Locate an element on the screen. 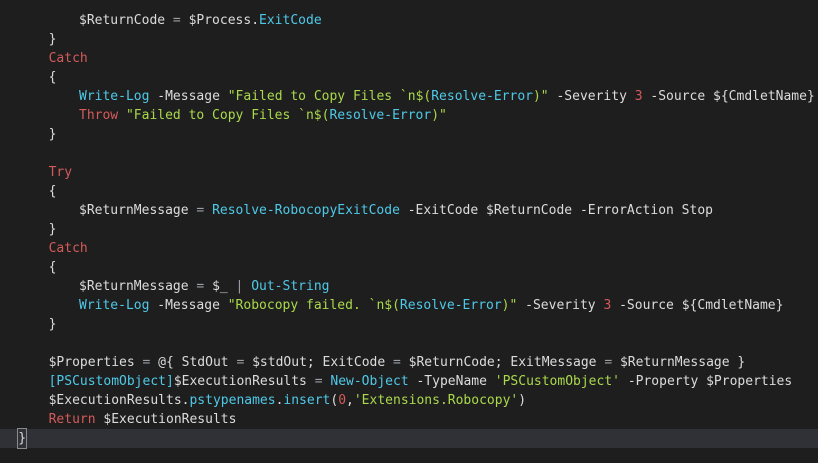  token-member: ExitCode is located at coordinates (290, 20).